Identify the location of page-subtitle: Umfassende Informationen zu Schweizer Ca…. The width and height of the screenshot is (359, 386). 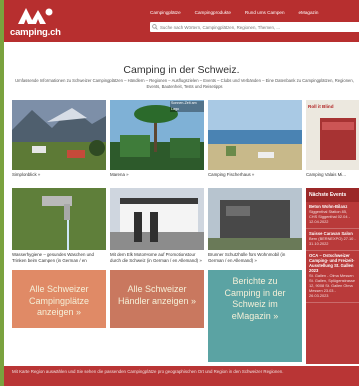
(184, 84).